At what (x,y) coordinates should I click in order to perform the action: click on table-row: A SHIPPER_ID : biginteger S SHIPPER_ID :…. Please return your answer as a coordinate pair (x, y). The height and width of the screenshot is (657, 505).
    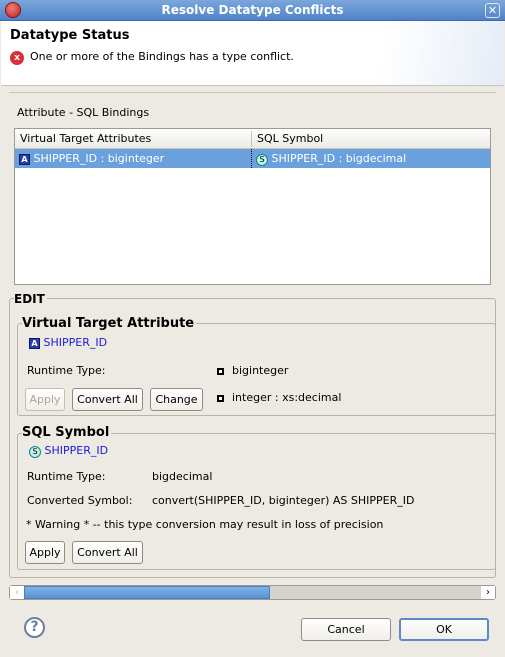
    Looking at the image, I should click on (252, 158).